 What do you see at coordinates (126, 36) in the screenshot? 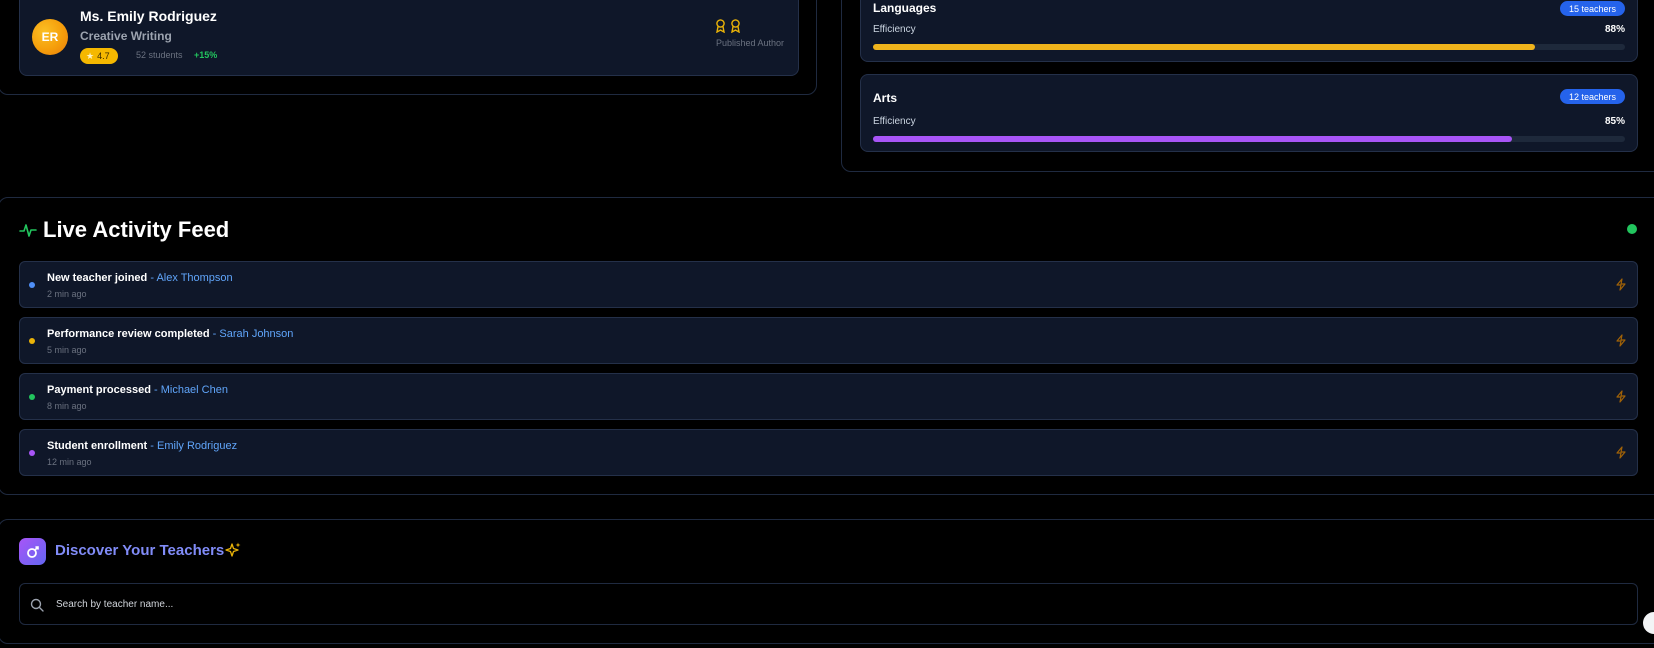
I see `teacher-subject: Creative Writing` at bounding box center [126, 36].